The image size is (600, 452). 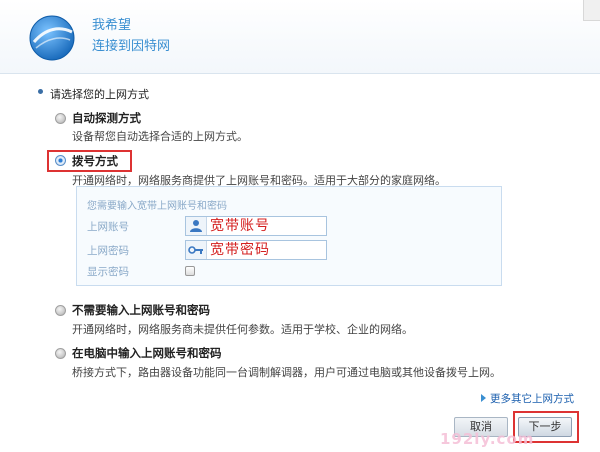 What do you see at coordinates (95, 161) in the screenshot?
I see `option-dialup-title: 拨号方式` at bounding box center [95, 161].